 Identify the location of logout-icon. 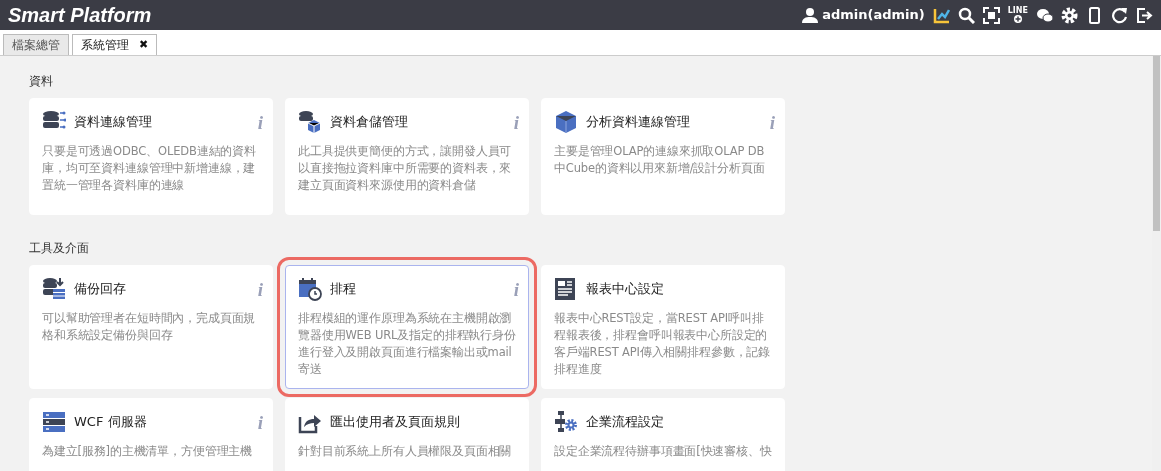
(1144, 15).